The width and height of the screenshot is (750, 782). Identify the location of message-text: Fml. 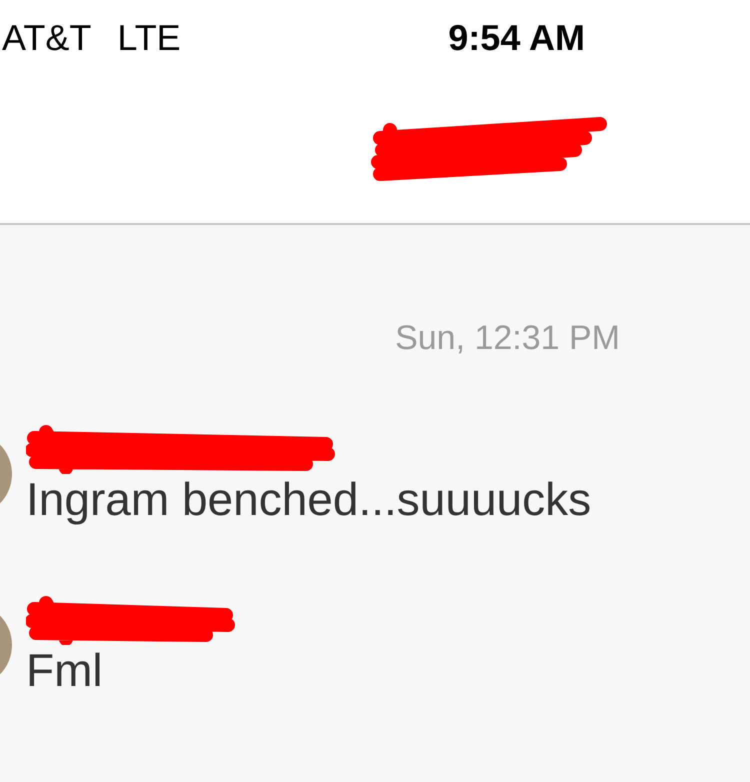
(65, 670).